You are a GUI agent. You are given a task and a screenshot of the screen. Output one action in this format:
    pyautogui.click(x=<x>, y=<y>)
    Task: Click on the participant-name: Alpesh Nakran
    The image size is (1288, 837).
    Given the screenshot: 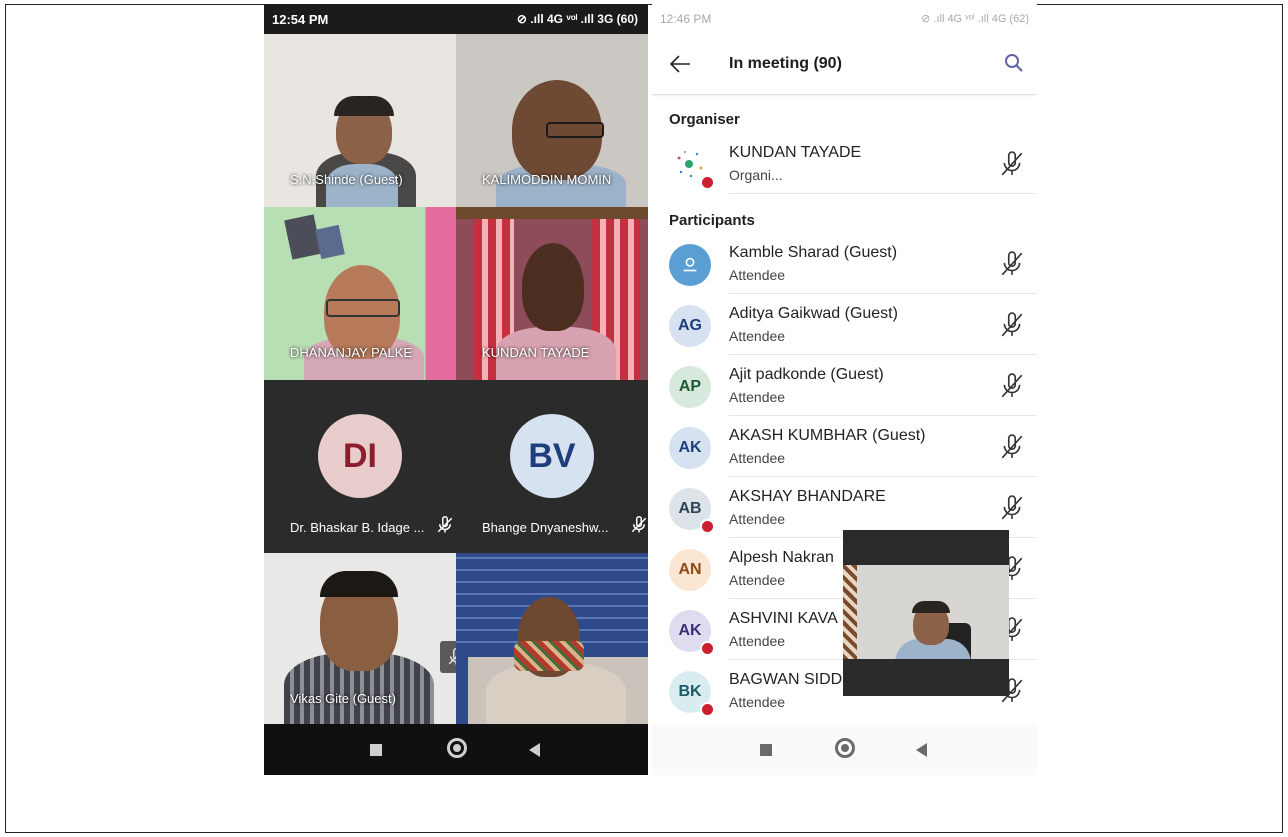 What is the action you would take?
    pyautogui.click(x=781, y=557)
    